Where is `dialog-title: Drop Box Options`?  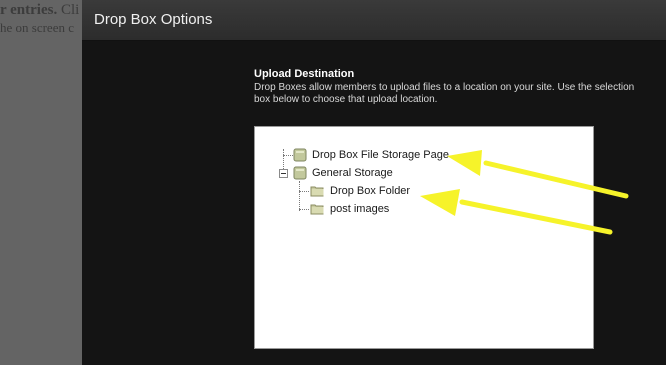 dialog-title: Drop Box Options is located at coordinates (153, 19).